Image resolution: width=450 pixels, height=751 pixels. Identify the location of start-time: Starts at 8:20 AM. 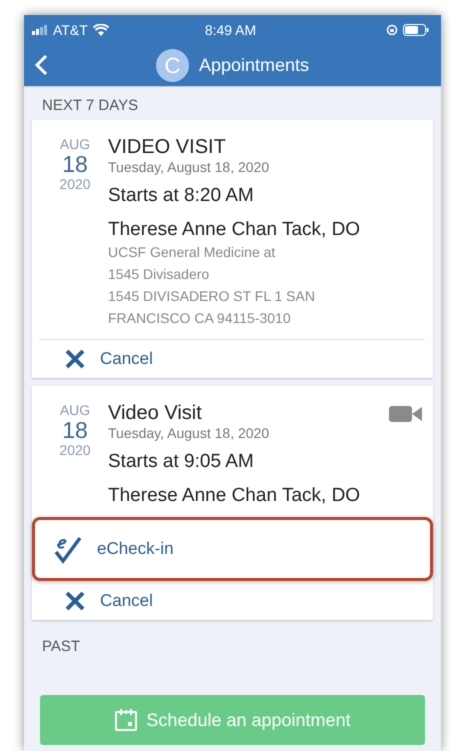
(181, 196).